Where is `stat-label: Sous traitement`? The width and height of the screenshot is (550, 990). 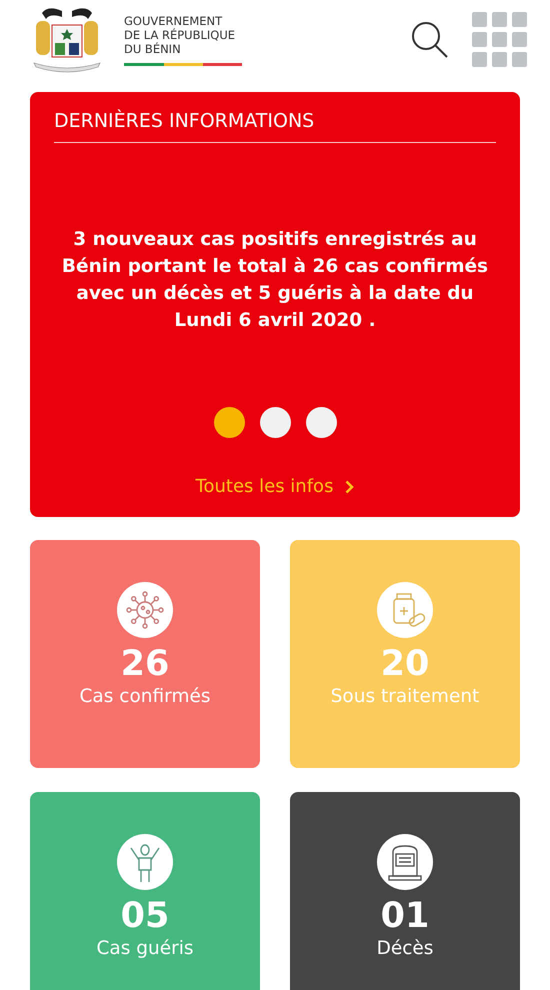 stat-label: Sous traitement is located at coordinates (405, 696).